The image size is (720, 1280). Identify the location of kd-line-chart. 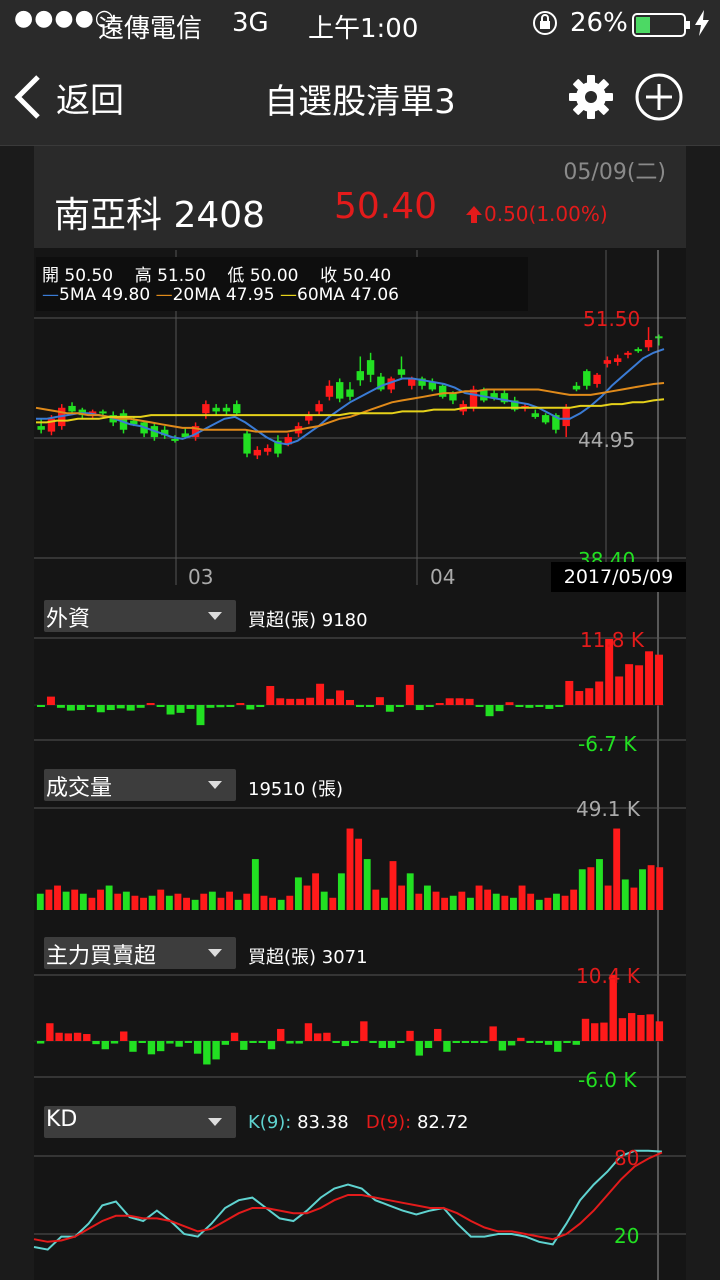
(359, 1208).